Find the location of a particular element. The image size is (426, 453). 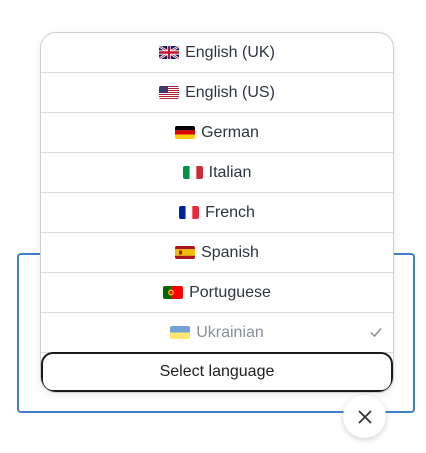

language-option-german: German is located at coordinates (217, 133).